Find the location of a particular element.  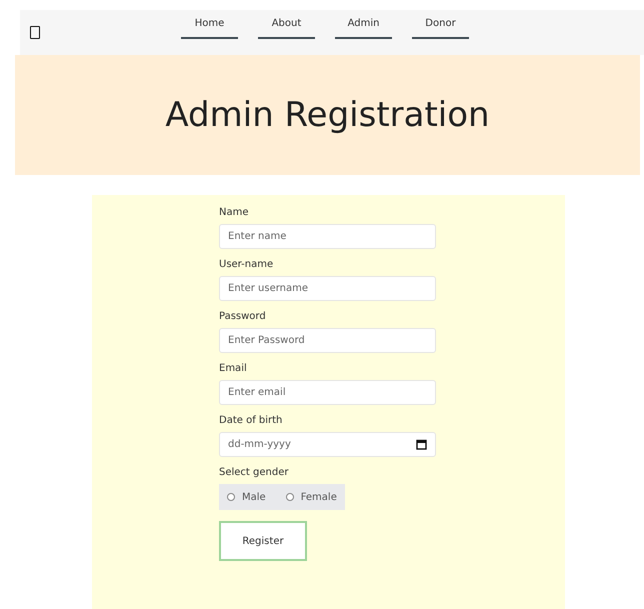

input-field: Enter username is located at coordinates (327, 288).